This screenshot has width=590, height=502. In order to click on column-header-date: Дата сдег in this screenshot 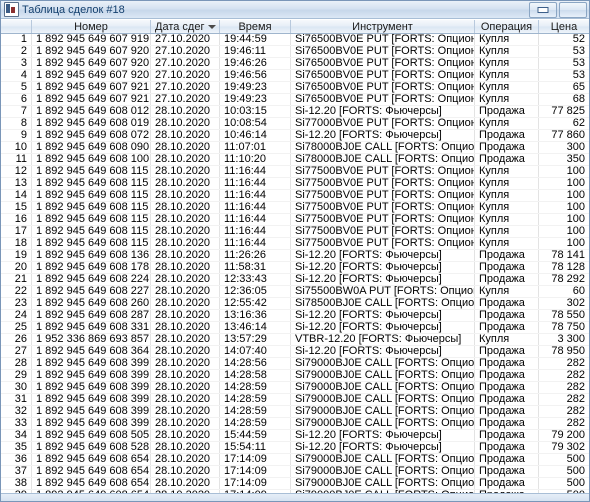, I will do `click(185, 27)`.